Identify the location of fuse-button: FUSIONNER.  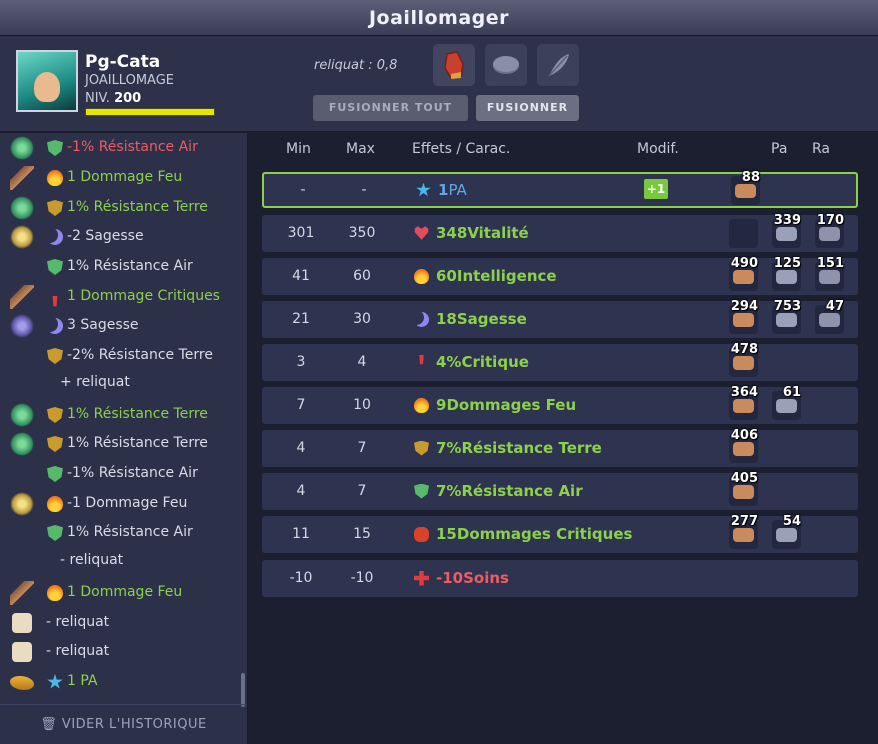
(527, 108).